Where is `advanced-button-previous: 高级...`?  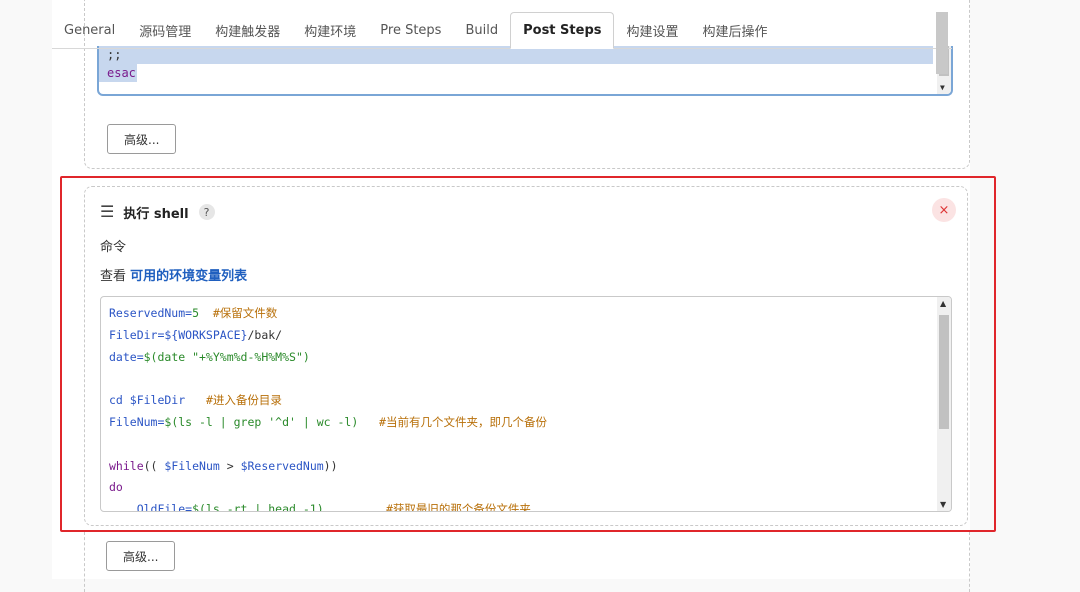
advanced-button-previous: 高级... is located at coordinates (142, 139).